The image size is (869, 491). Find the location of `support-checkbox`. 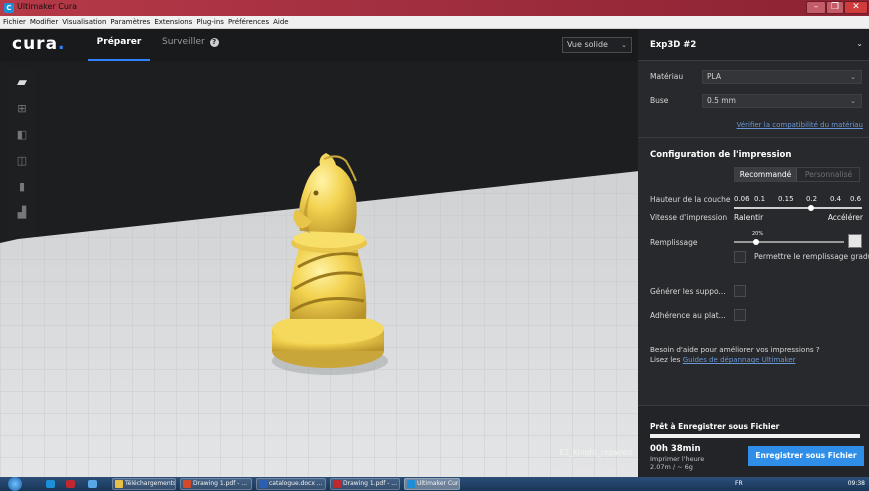

support-checkbox is located at coordinates (740, 291).